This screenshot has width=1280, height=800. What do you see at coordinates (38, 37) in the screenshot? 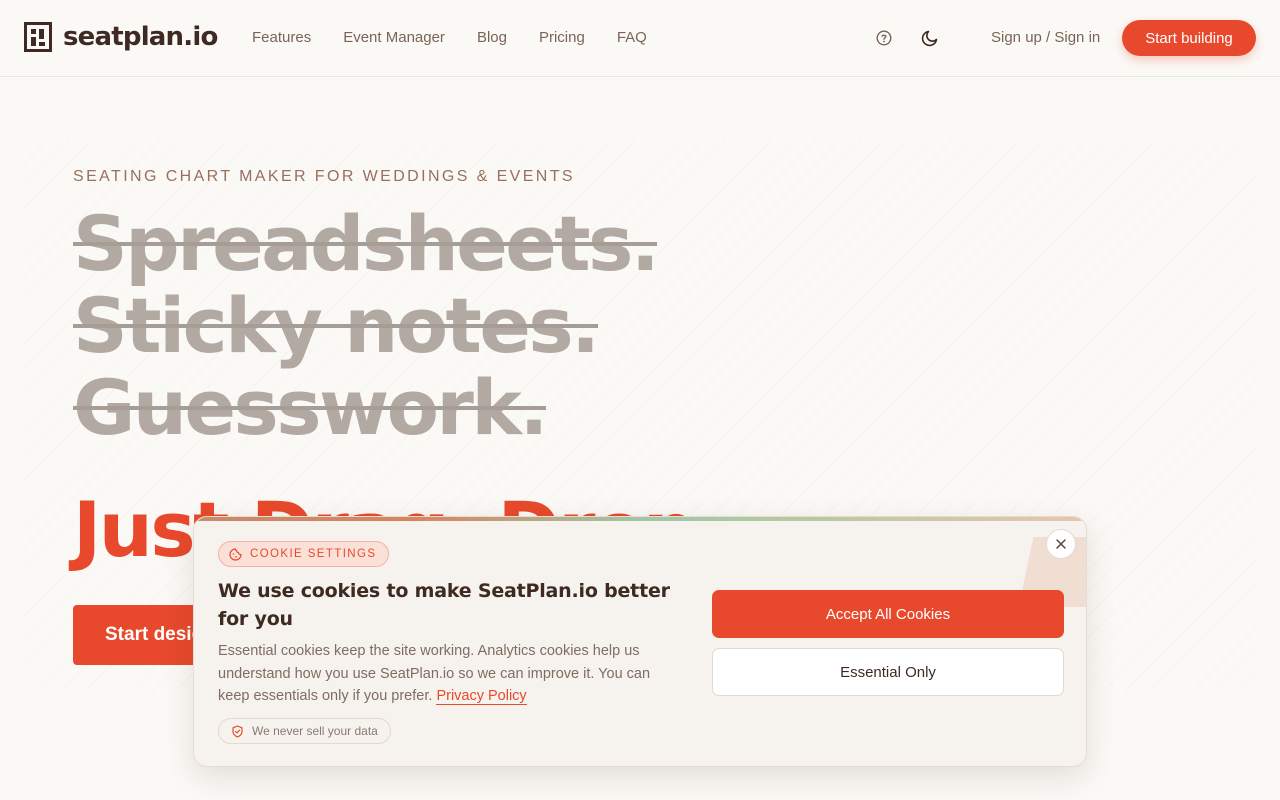
I see `logo-icon` at bounding box center [38, 37].